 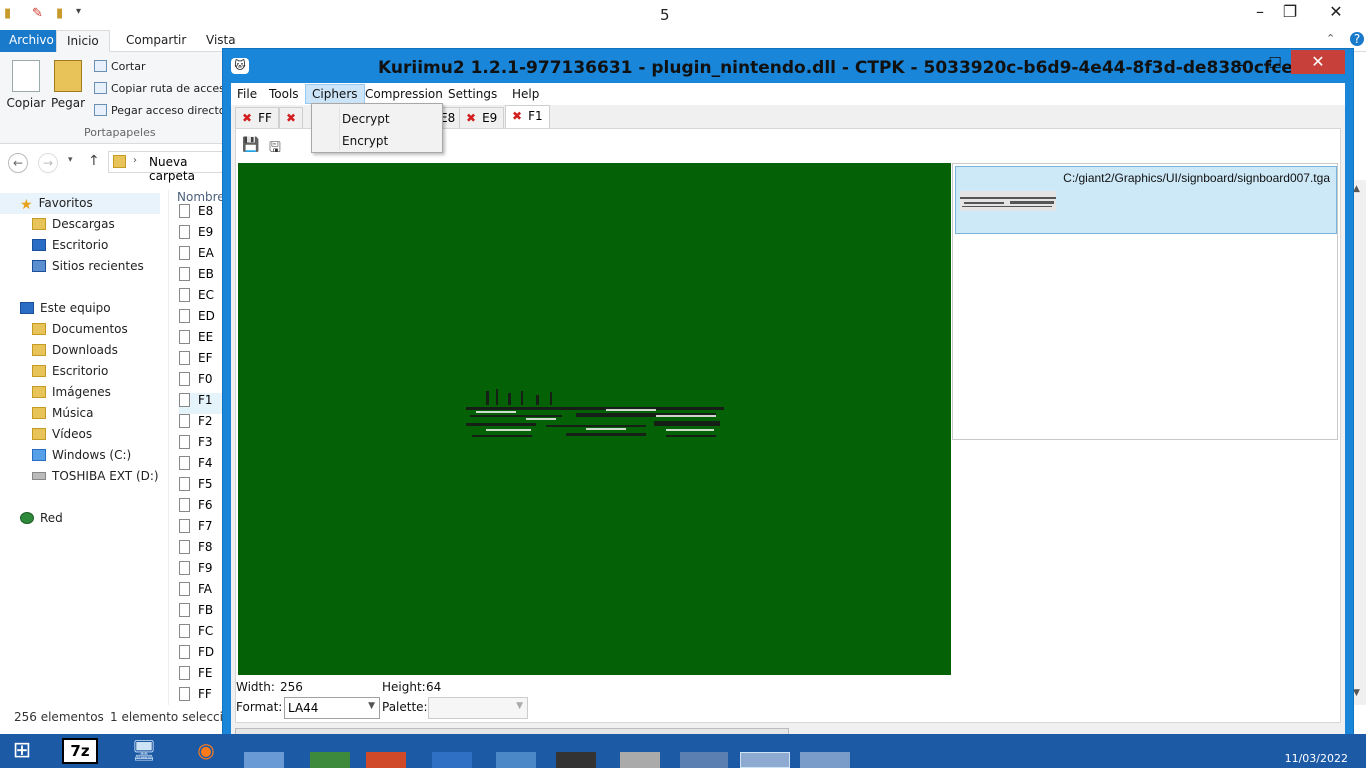 What do you see at coordinates (80, 329) in the screenshot?
I see `nav-documentos: Documentos` at bounding box center [80, 329].